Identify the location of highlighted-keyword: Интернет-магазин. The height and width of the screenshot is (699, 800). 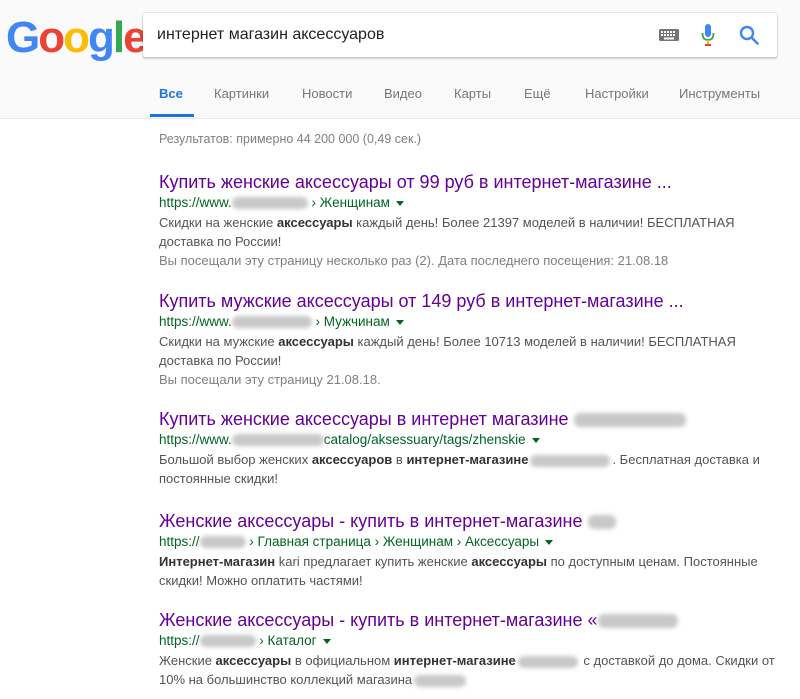
(217, 561).